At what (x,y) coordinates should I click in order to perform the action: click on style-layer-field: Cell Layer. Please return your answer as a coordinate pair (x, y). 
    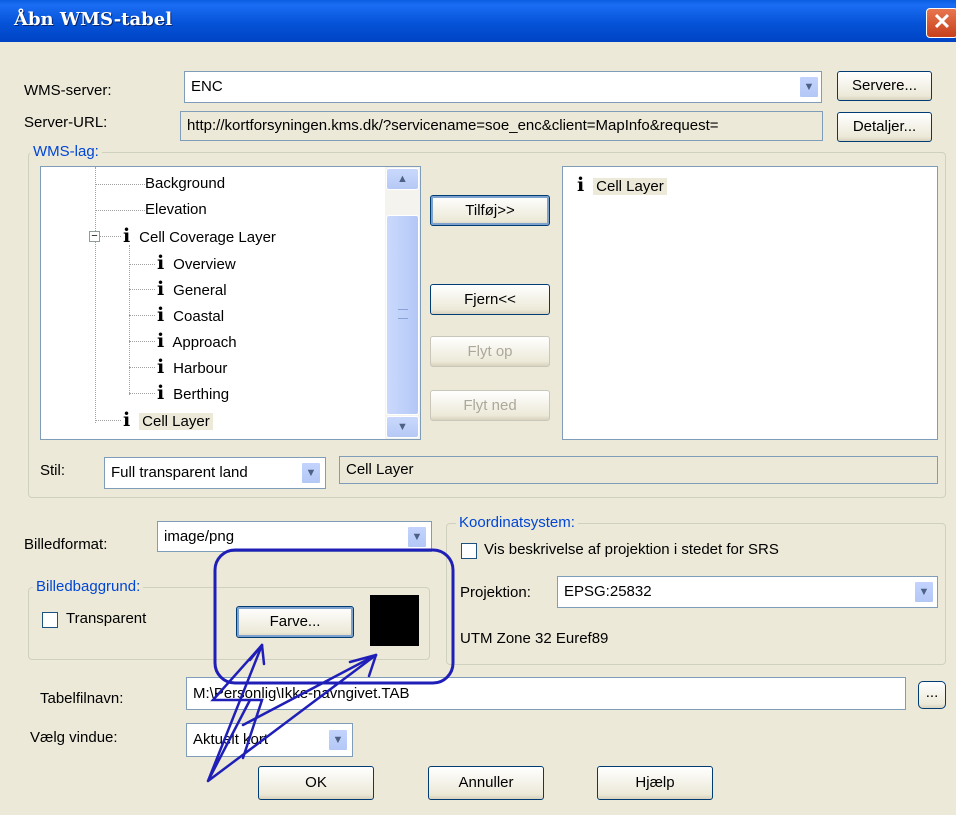
    Looking at the image, I should click on (638, 470).